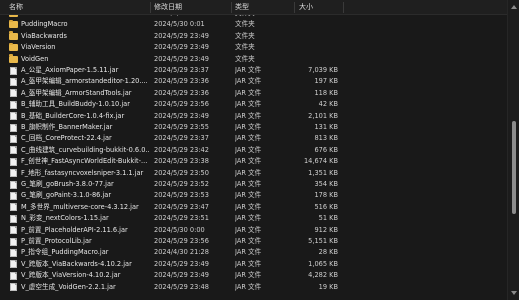 Image resolution: width=519 pixels, height=300 pixels. What do you see at coordinates (65, 252) in the screenshot?
I see `file-name: P_指令组_PuddingMacro.jar` at bounding box center [65, 252].